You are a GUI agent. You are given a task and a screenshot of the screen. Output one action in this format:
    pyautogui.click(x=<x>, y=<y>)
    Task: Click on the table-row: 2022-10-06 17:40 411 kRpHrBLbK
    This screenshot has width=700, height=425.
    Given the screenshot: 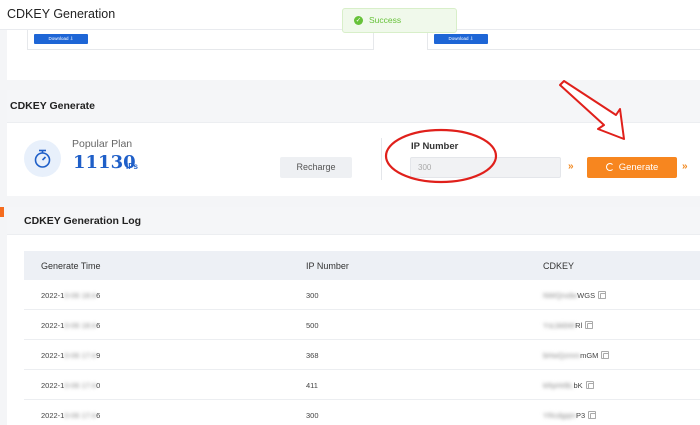 What is the action you would take?
    pyautogui.click(x=362, y=385)
    